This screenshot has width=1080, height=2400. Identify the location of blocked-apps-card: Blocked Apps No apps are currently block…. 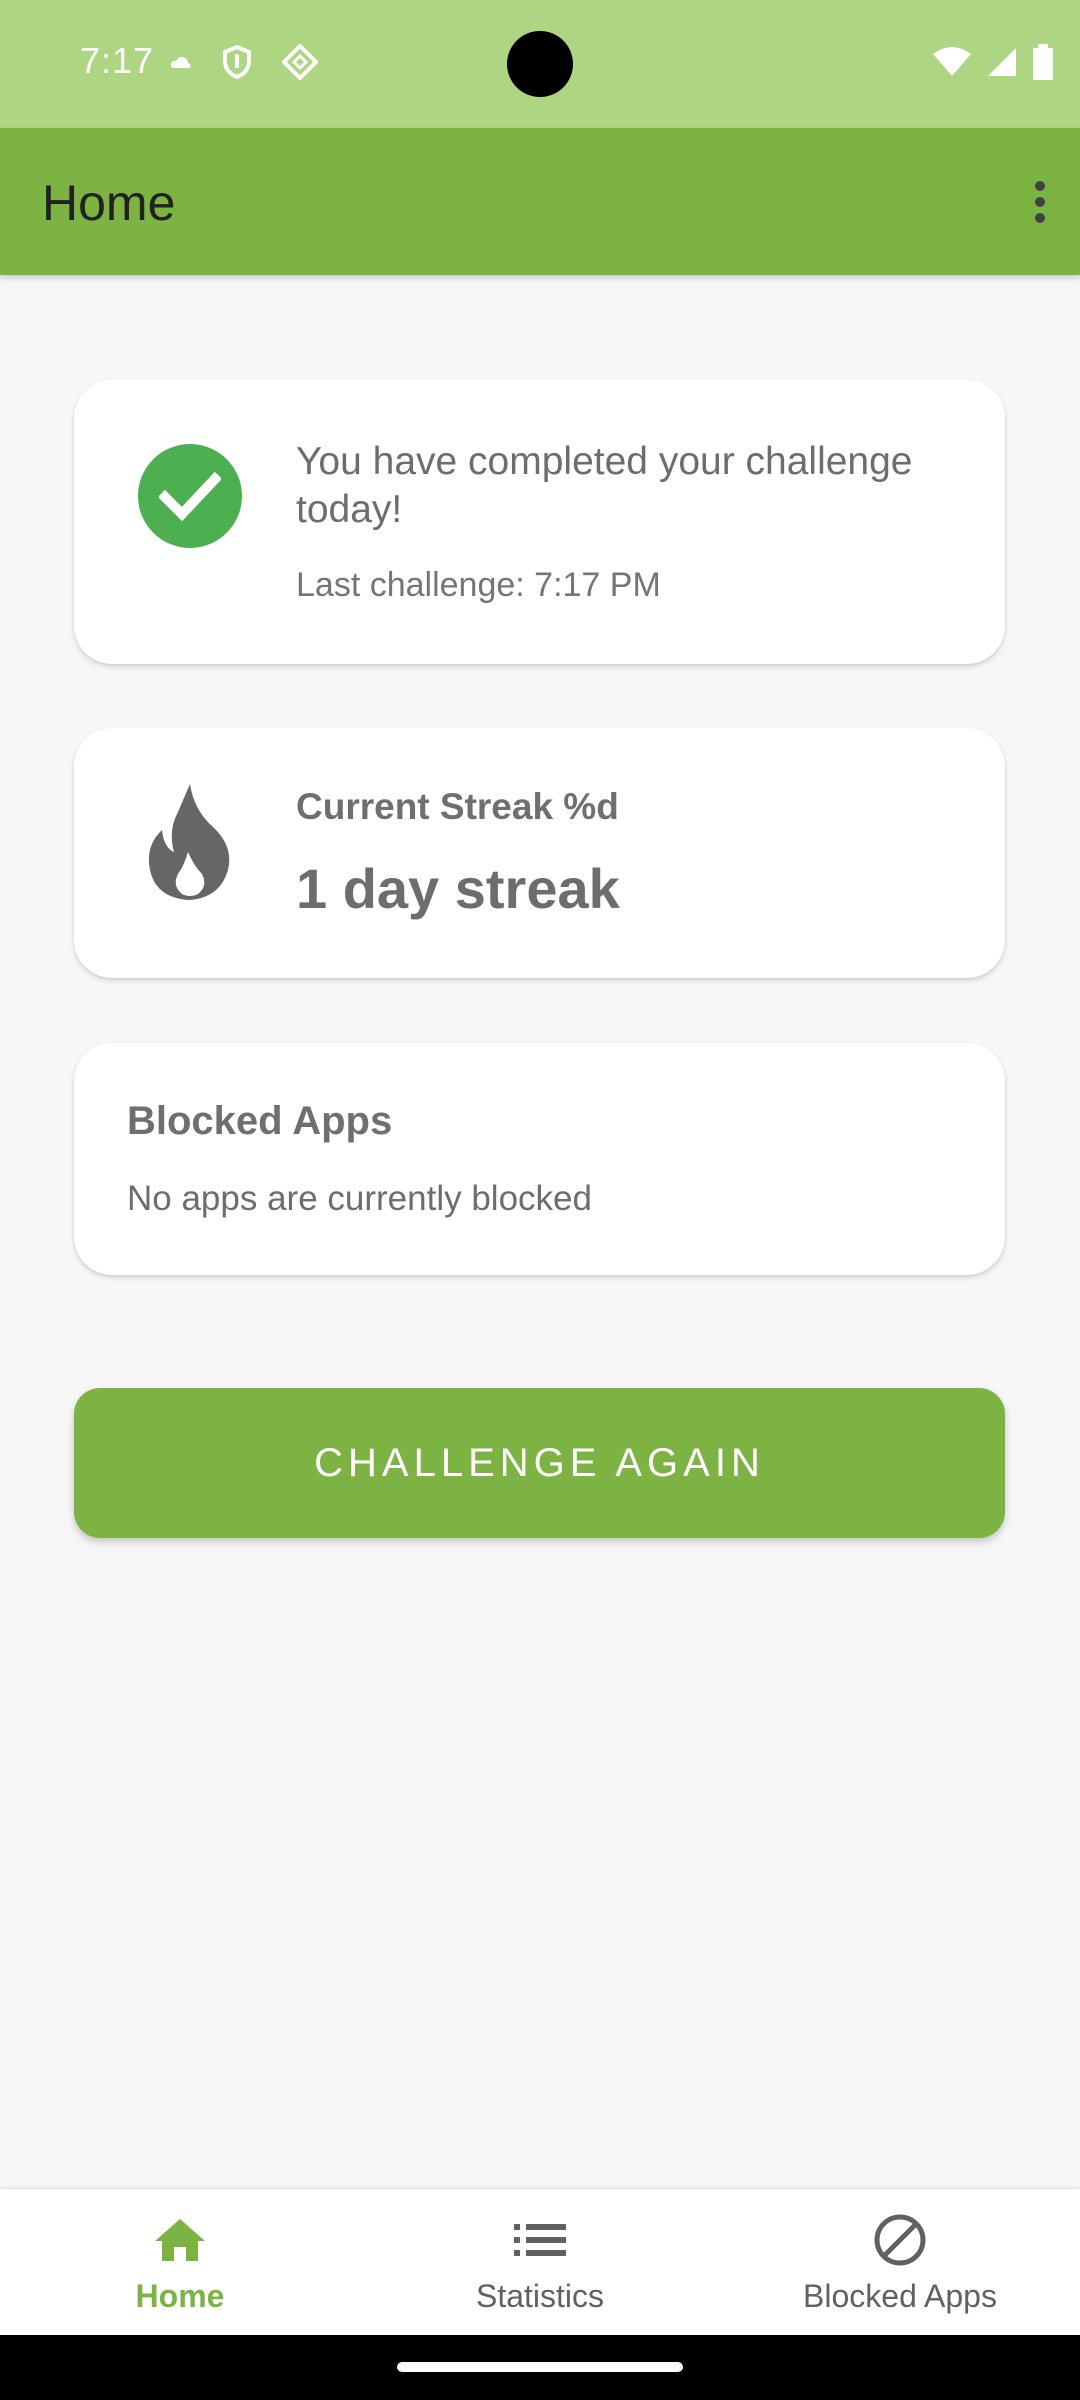
(539, 1159).